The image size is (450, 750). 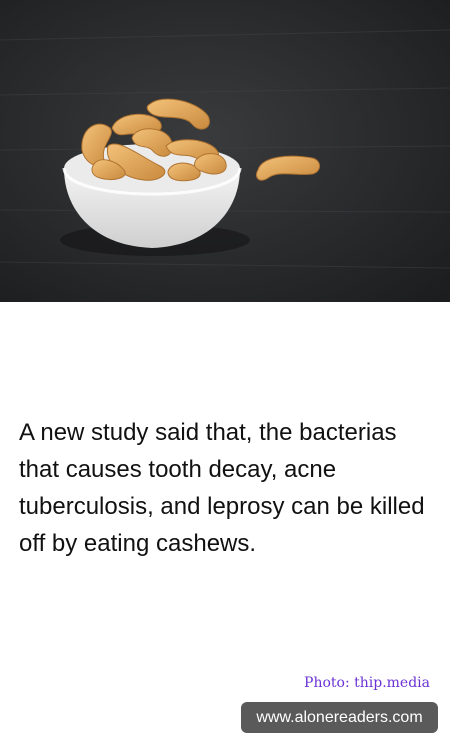 What do you see at coordinates (367, 683) in the screenshot?
I see `photo-credit: Photo: thip.media` at bounding box center [367, 683].